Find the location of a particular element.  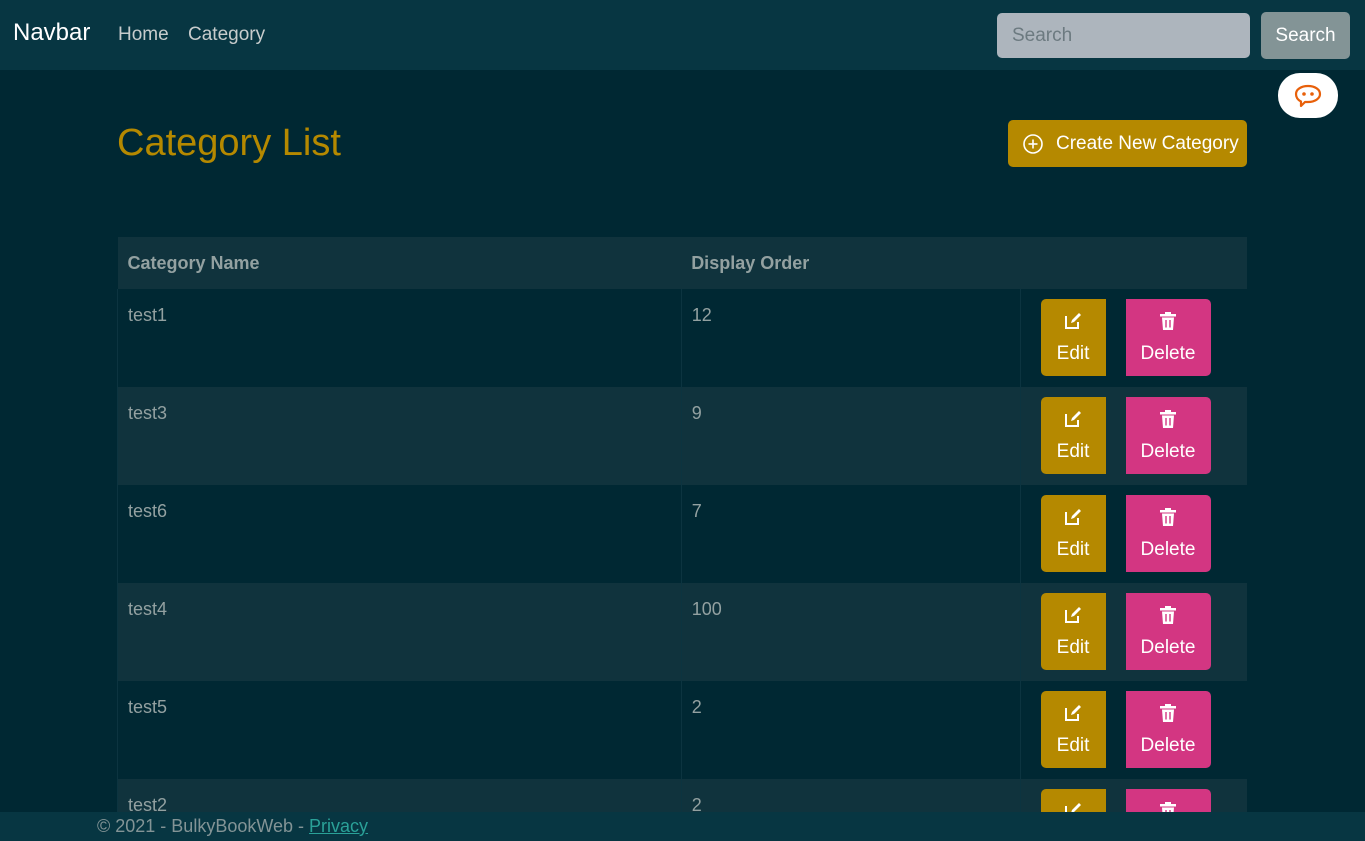

footer-copyright: © 2021 - BulkyBookWeb - is located at coordinates (203, 826).